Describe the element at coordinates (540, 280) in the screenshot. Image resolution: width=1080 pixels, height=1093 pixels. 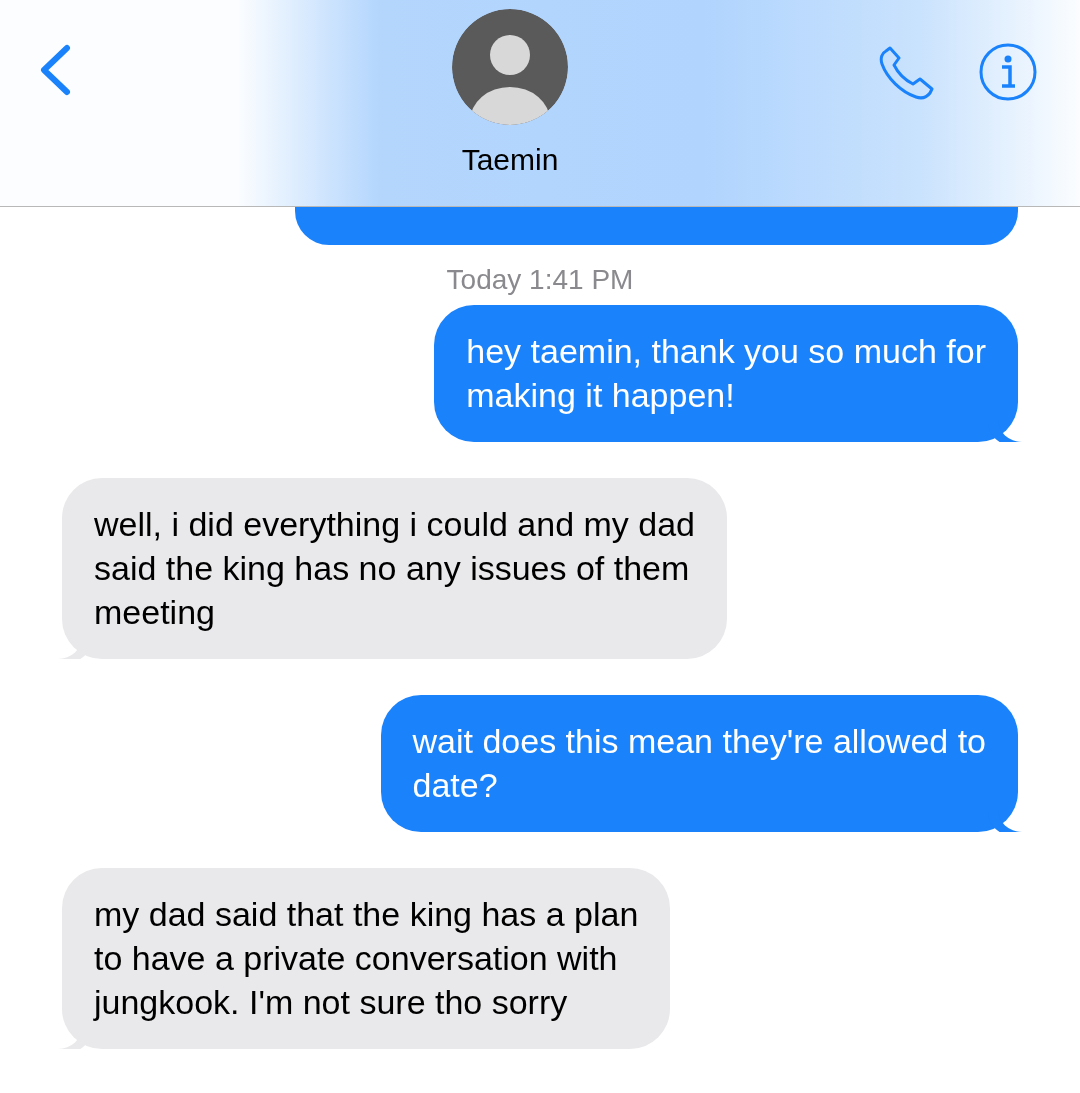
I see `timestamp: Today 1:41 PM` at that location.